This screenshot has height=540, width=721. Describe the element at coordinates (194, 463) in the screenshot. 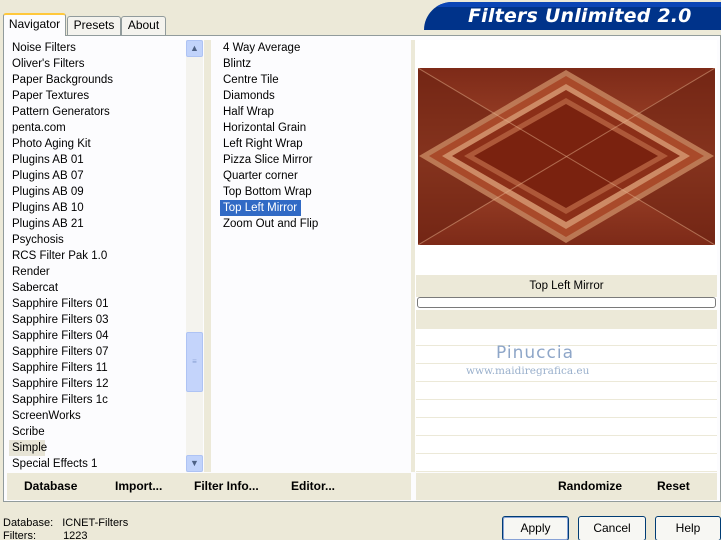

I see `scroll-down-icon: ▼` at that location.